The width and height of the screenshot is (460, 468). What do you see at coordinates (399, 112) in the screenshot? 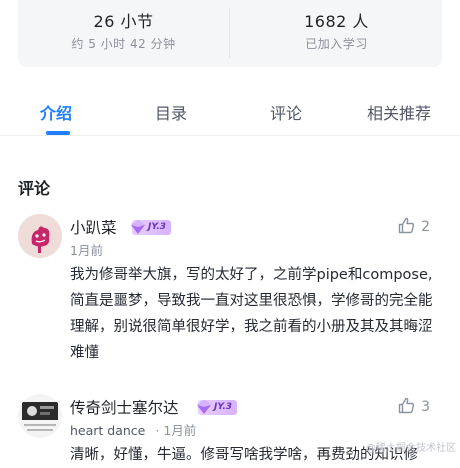
I see `tab-recommendations: 相关推荐` at bounding box center [399, 112].